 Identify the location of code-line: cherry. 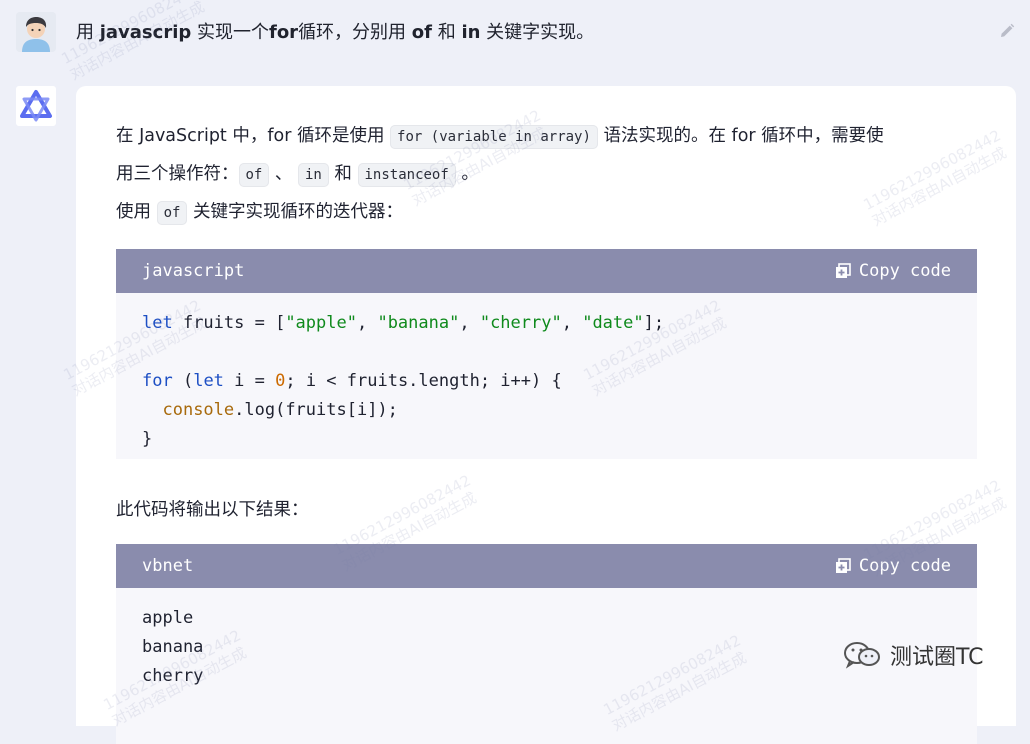
(173, 676).